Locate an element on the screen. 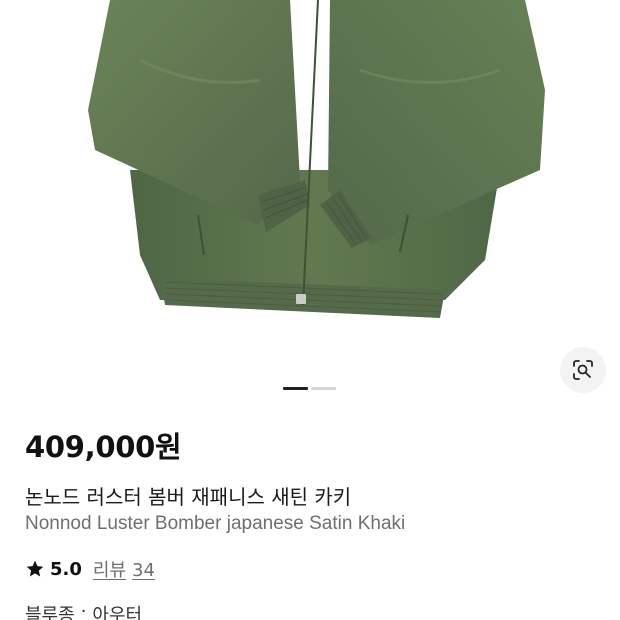 The height and width of the screenshot is (620, 620). star-icon is located at coordinates (35, 568).